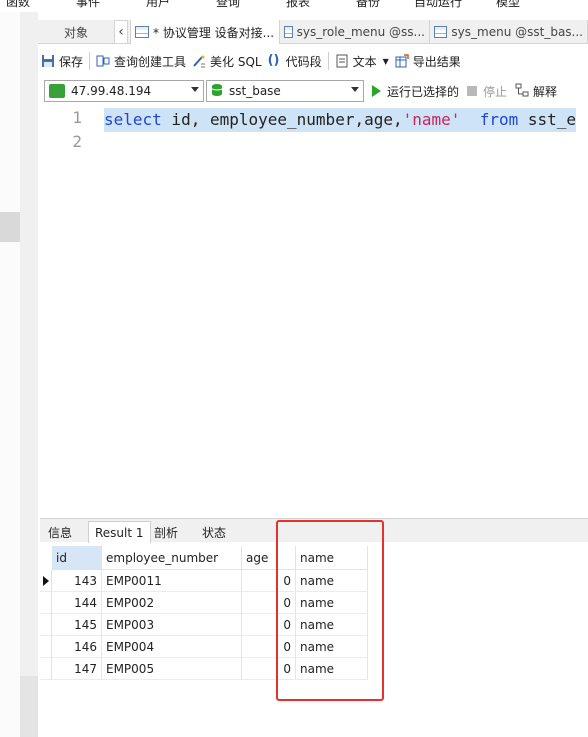 This screenshot has height=737, width=588. What do you see at coordinates (121, 32) in the screenshot?
I see `chevron-left-icon: ‹` at bounding box center [121, 32].